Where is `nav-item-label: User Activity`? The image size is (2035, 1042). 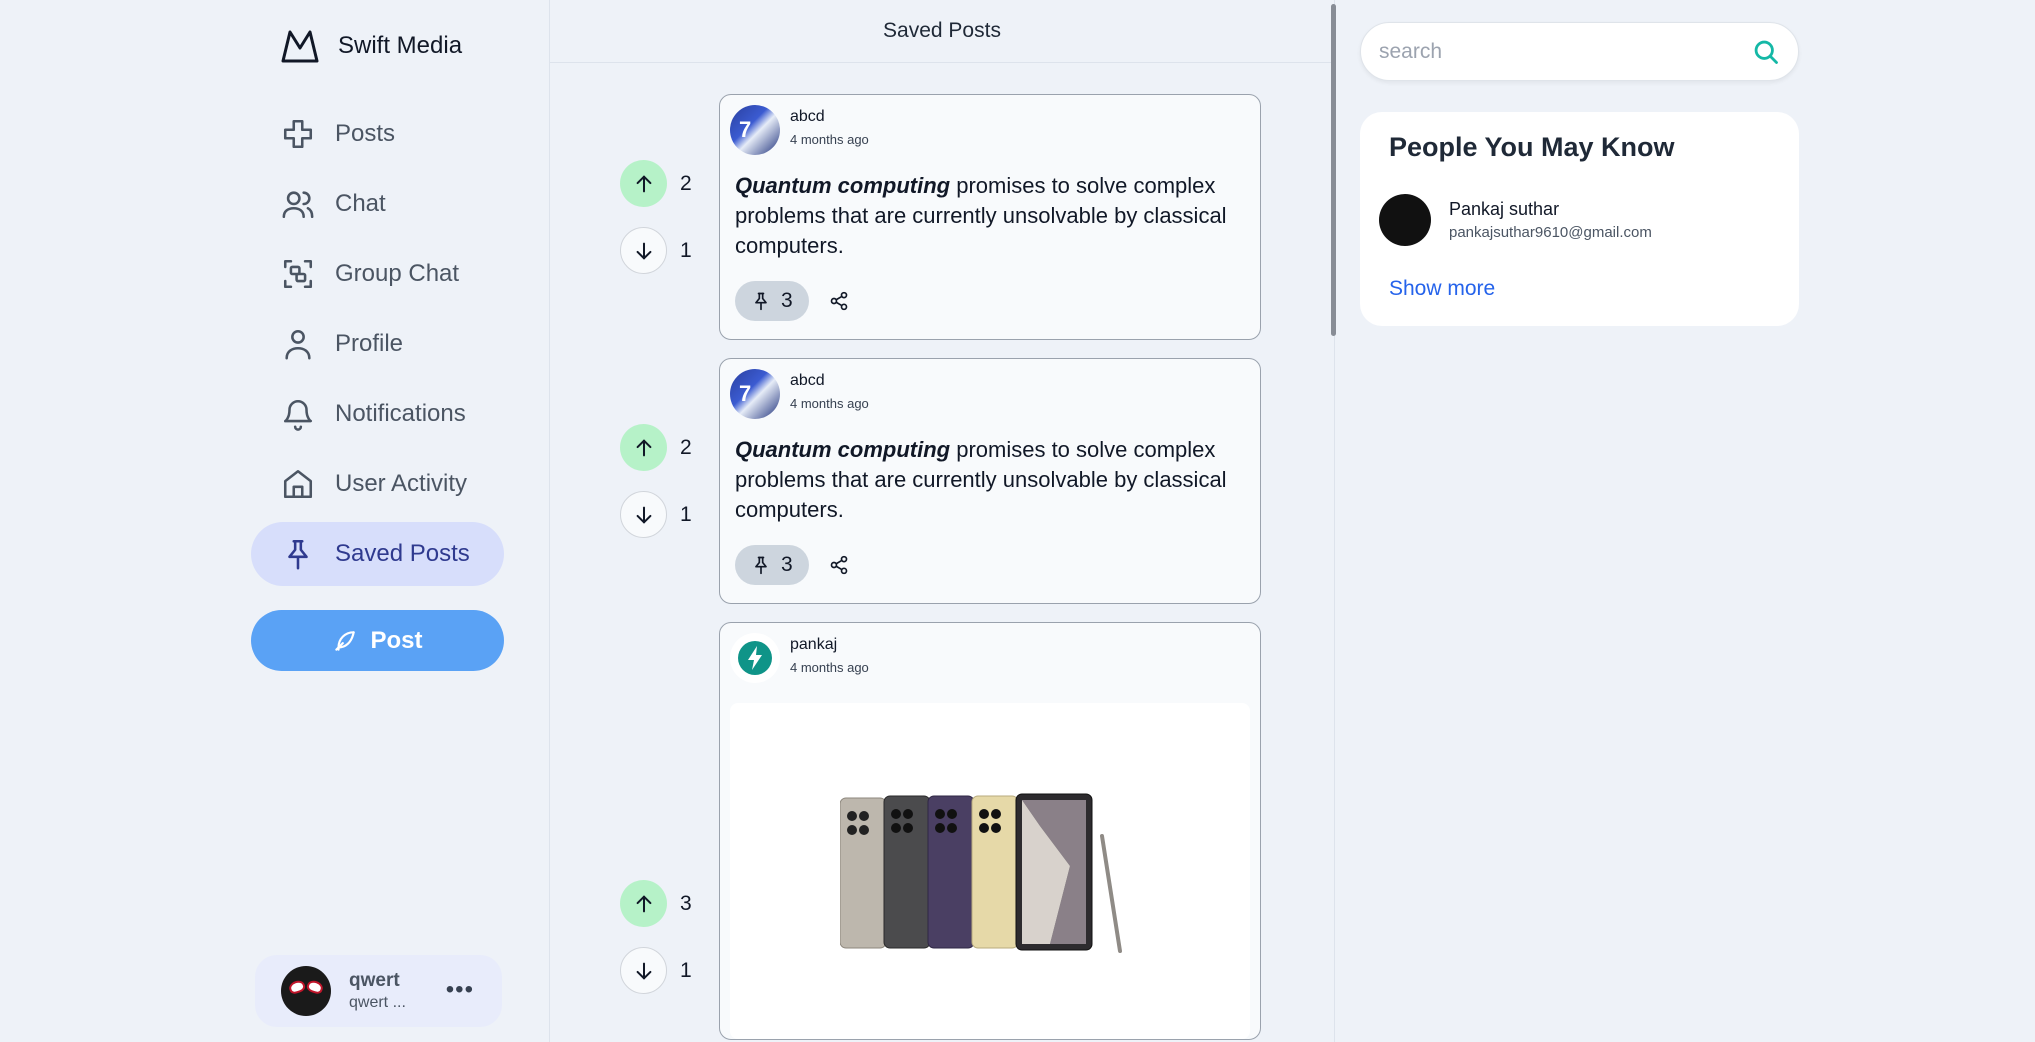
nav-item-label: User Activity is located at coordinates (401, 483).